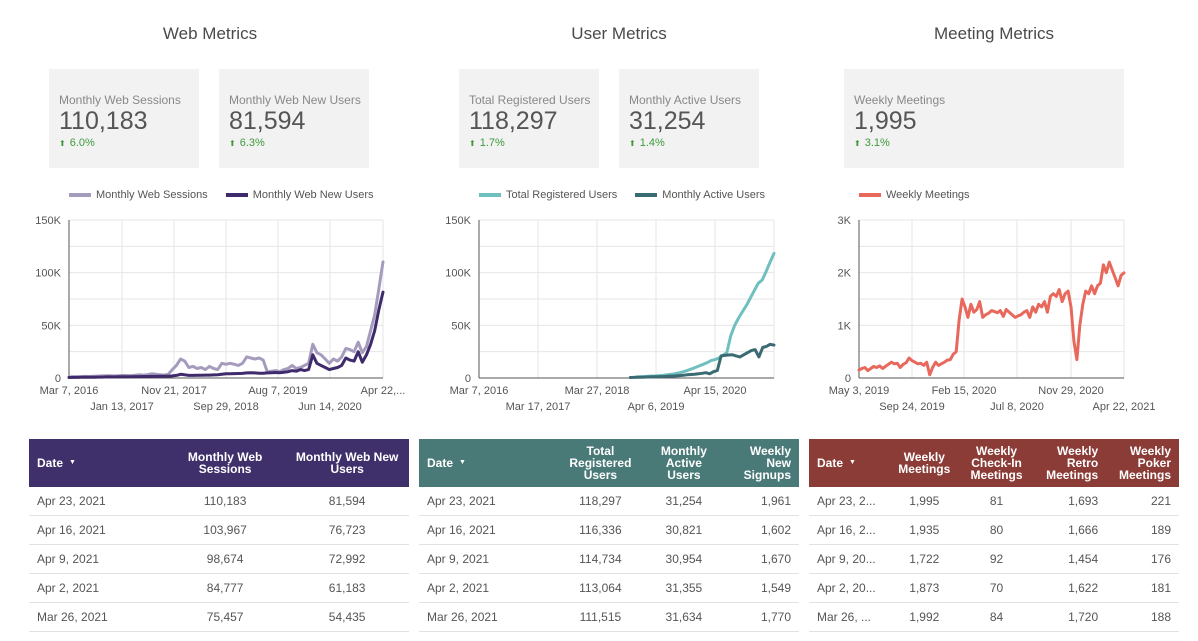 The height and width of the screenshot is (641, 1198). Describe the element at coordinates (609, 501) in the screenshot. I see `table-row: Apr 23, 2021 118,297 31,254 1,961` at that location.